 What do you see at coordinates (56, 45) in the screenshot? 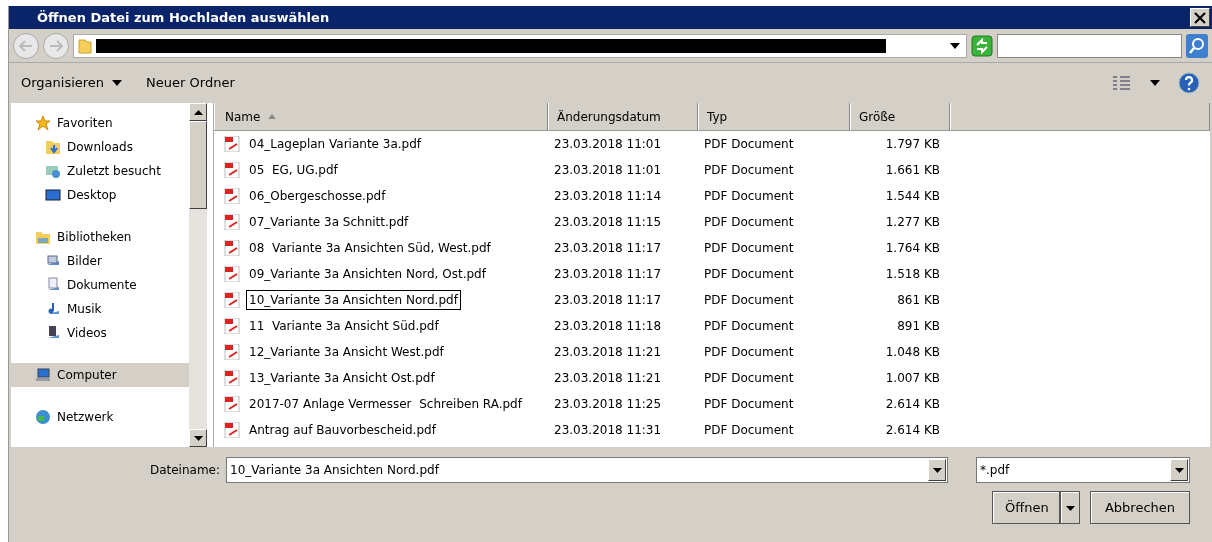
I see `forward-arrow-icon` at bounding box center [56, 45].